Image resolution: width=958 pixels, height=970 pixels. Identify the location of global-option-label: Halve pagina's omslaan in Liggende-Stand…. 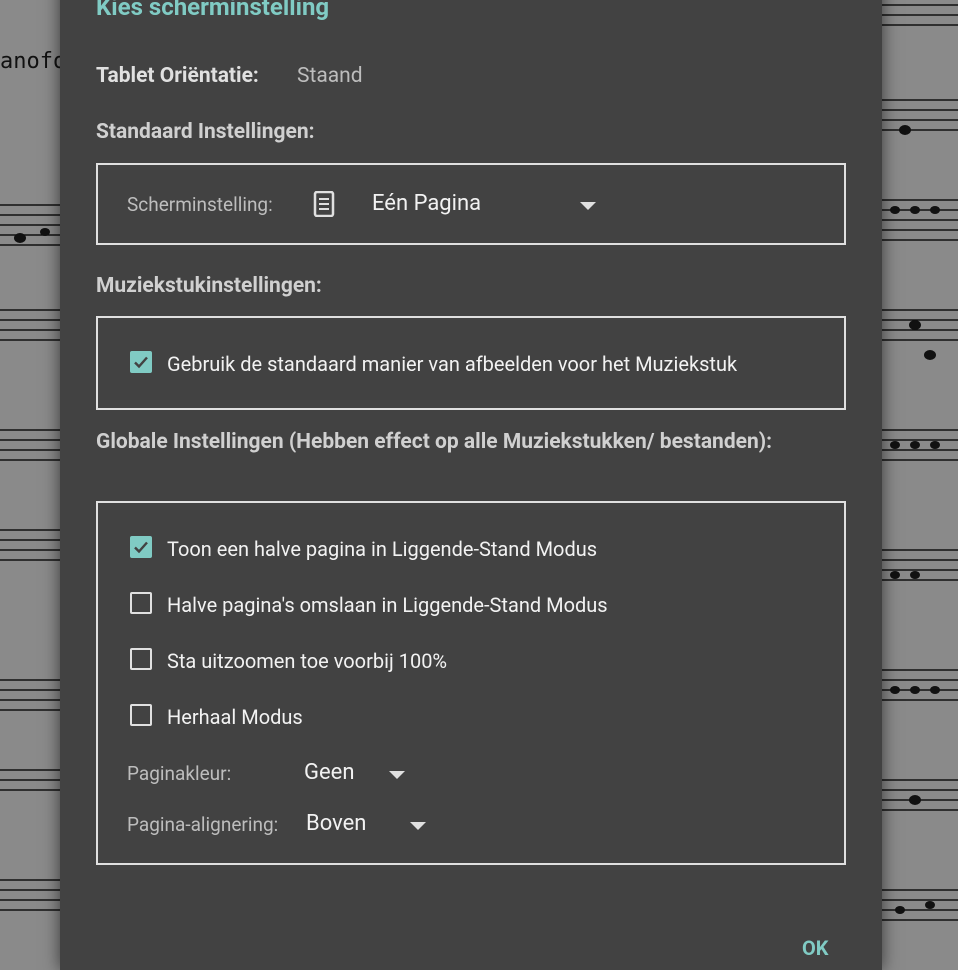
(387, 605).